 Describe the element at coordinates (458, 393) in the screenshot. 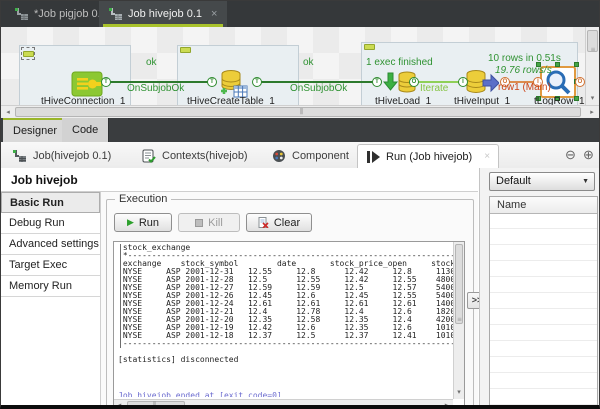

I see `console-scroll-down-arrow: ▾` at that location.